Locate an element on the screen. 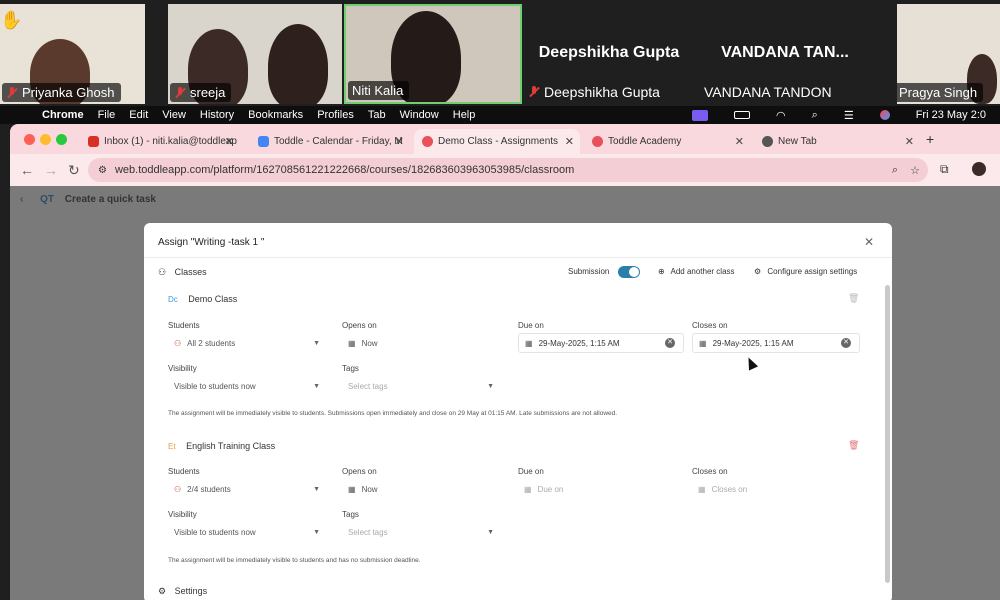 The width and height of the screenshot is (1000, 600). new-tab-plus-icon: + is located at coordinates (930, 139).